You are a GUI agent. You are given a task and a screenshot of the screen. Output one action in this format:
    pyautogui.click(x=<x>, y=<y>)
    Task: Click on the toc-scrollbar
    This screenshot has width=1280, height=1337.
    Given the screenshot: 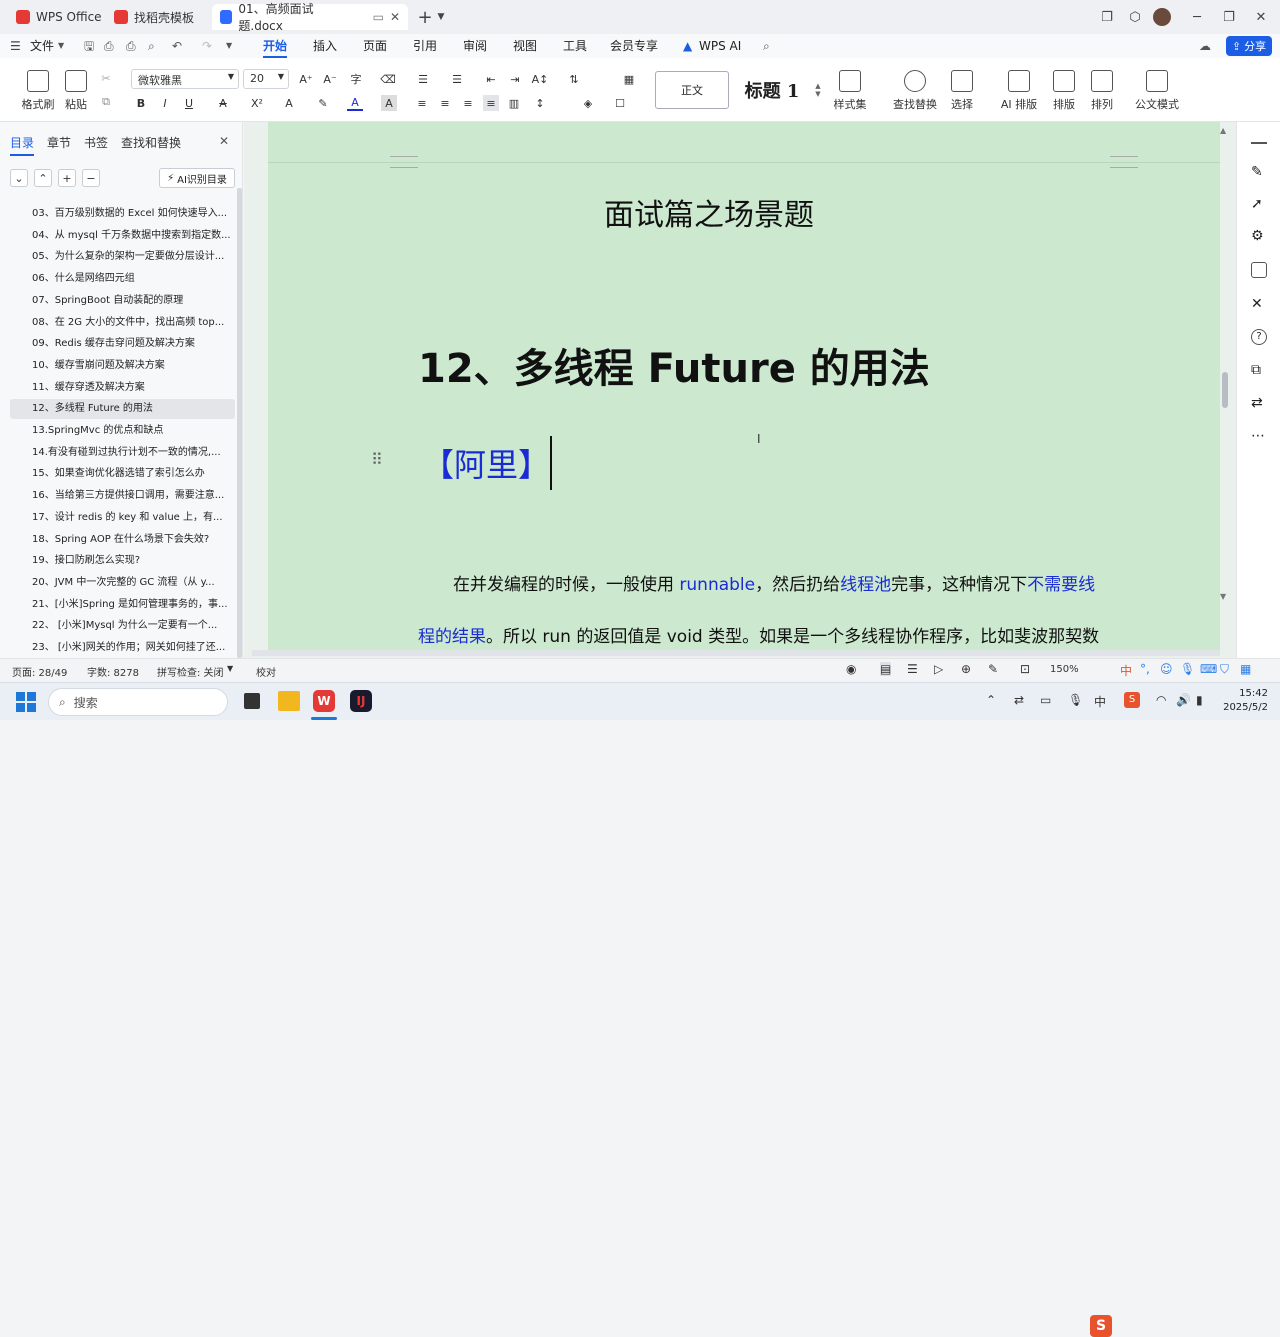 What is the action you would take?
    pyautogui.click(x=239, y=423)
    